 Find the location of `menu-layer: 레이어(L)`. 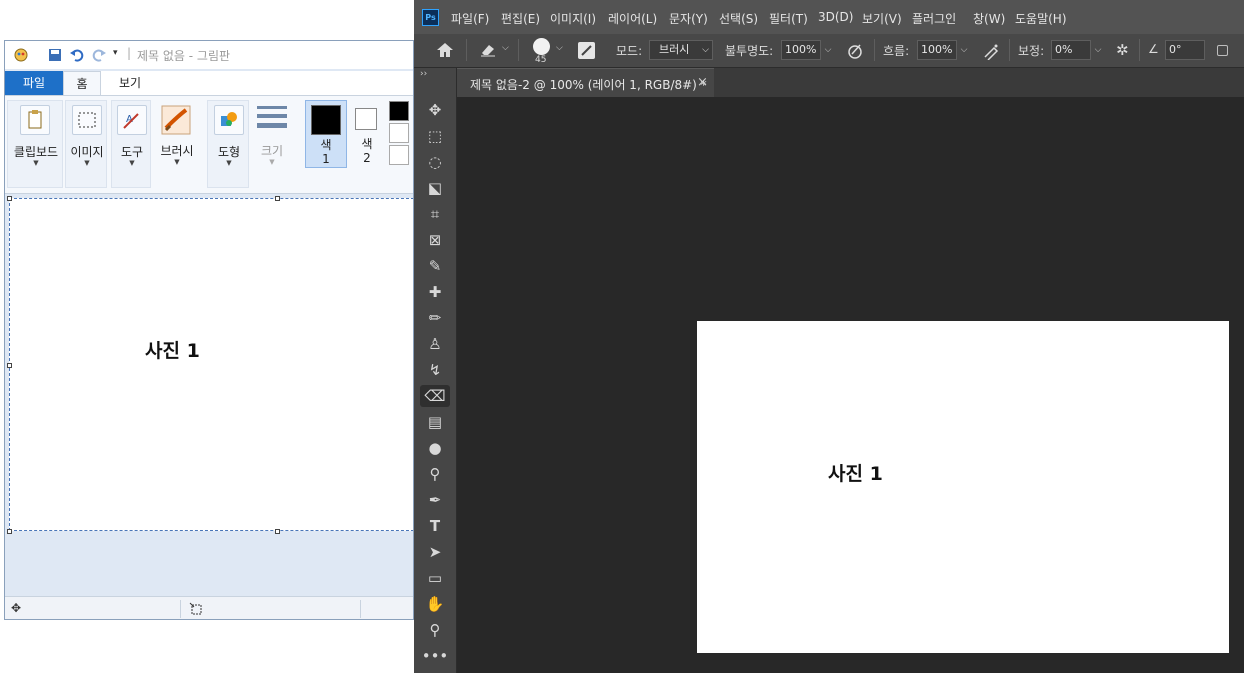

menu-layer: 레이어(L) is located at coordinates (632, 18).